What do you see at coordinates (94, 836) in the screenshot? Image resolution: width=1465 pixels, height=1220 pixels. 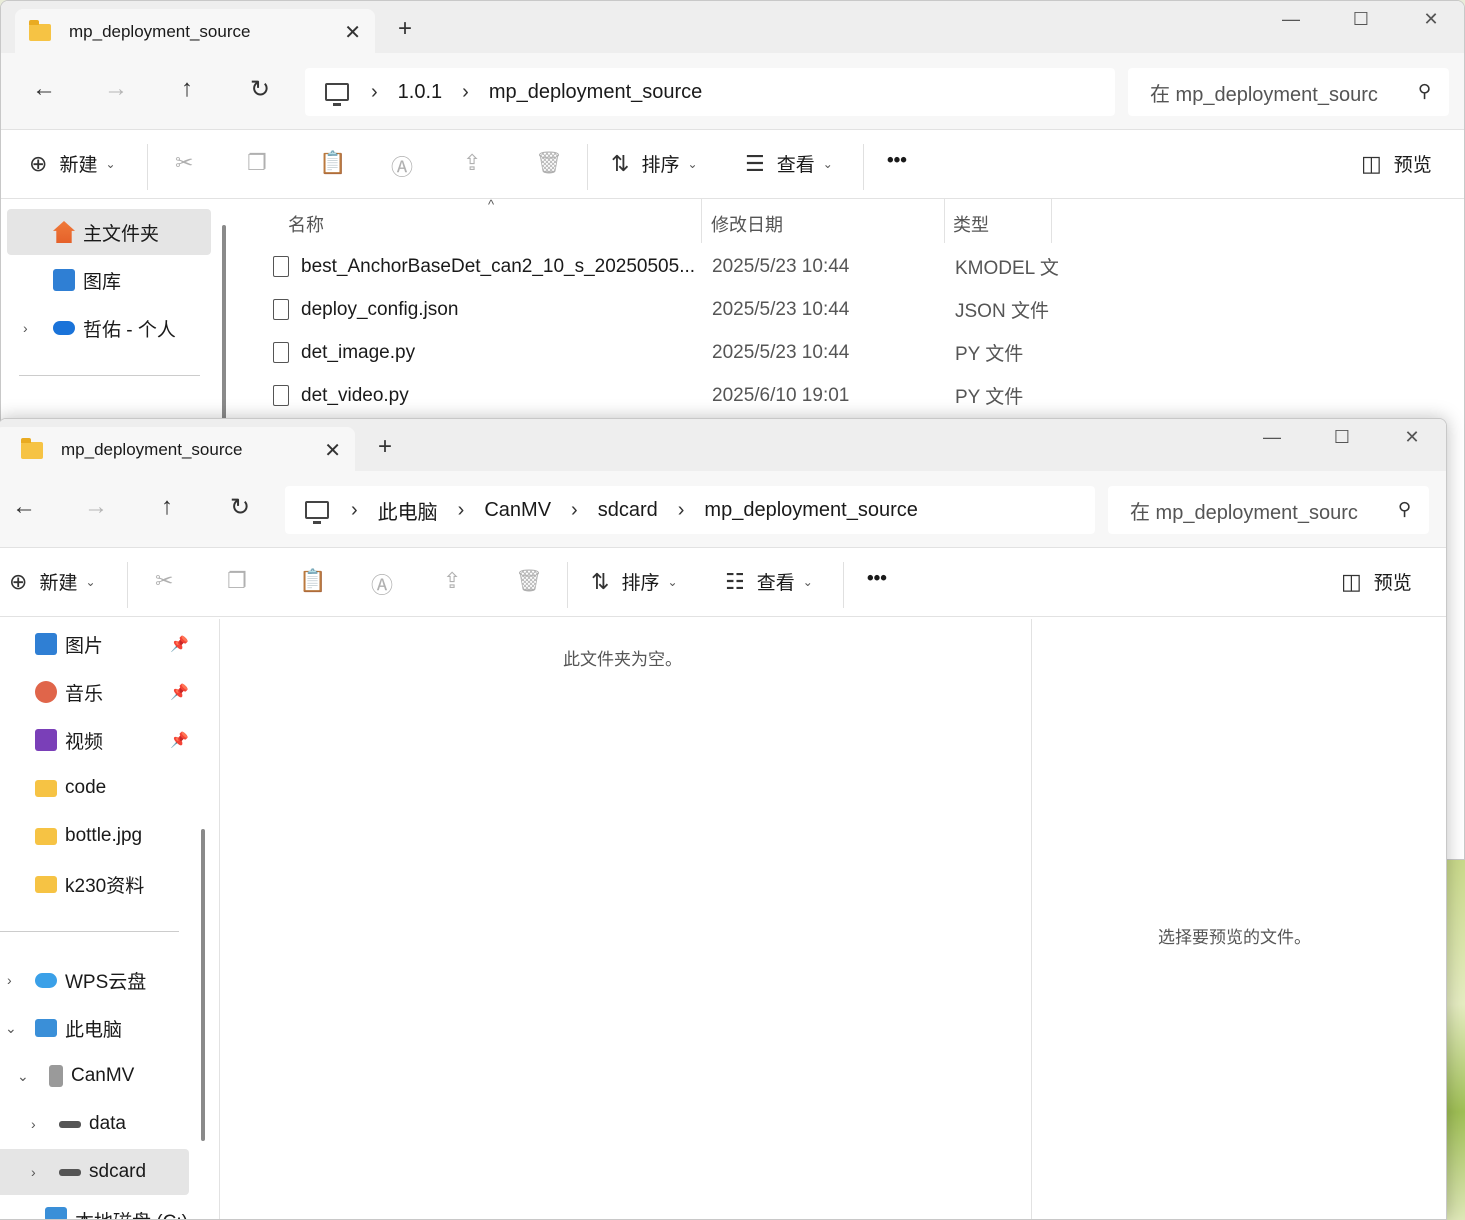 I see `sidebar-item-bottle: bottle.jpg` at bounding box center [94, 836].